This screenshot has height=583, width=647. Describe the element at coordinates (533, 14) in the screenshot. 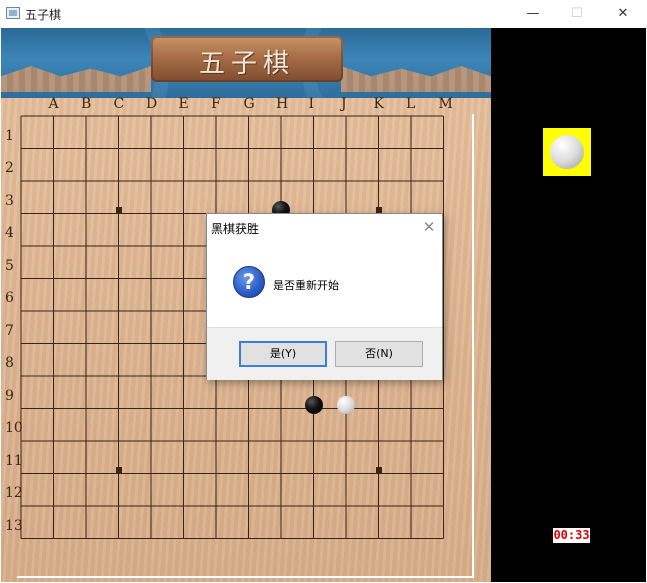

I see `minimize-button: —` at that location.